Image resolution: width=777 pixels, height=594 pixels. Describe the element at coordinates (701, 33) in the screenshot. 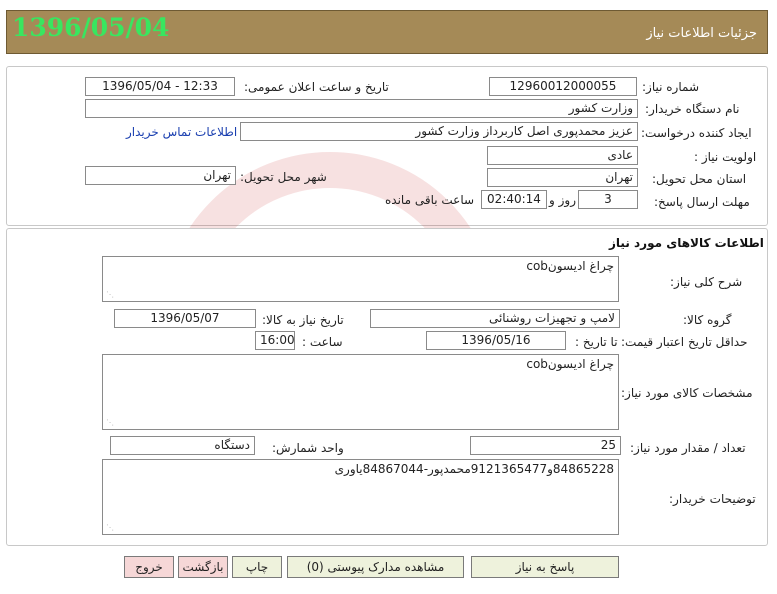

I see `page-title: جزئیات اطلاعات نیاز` at that location.